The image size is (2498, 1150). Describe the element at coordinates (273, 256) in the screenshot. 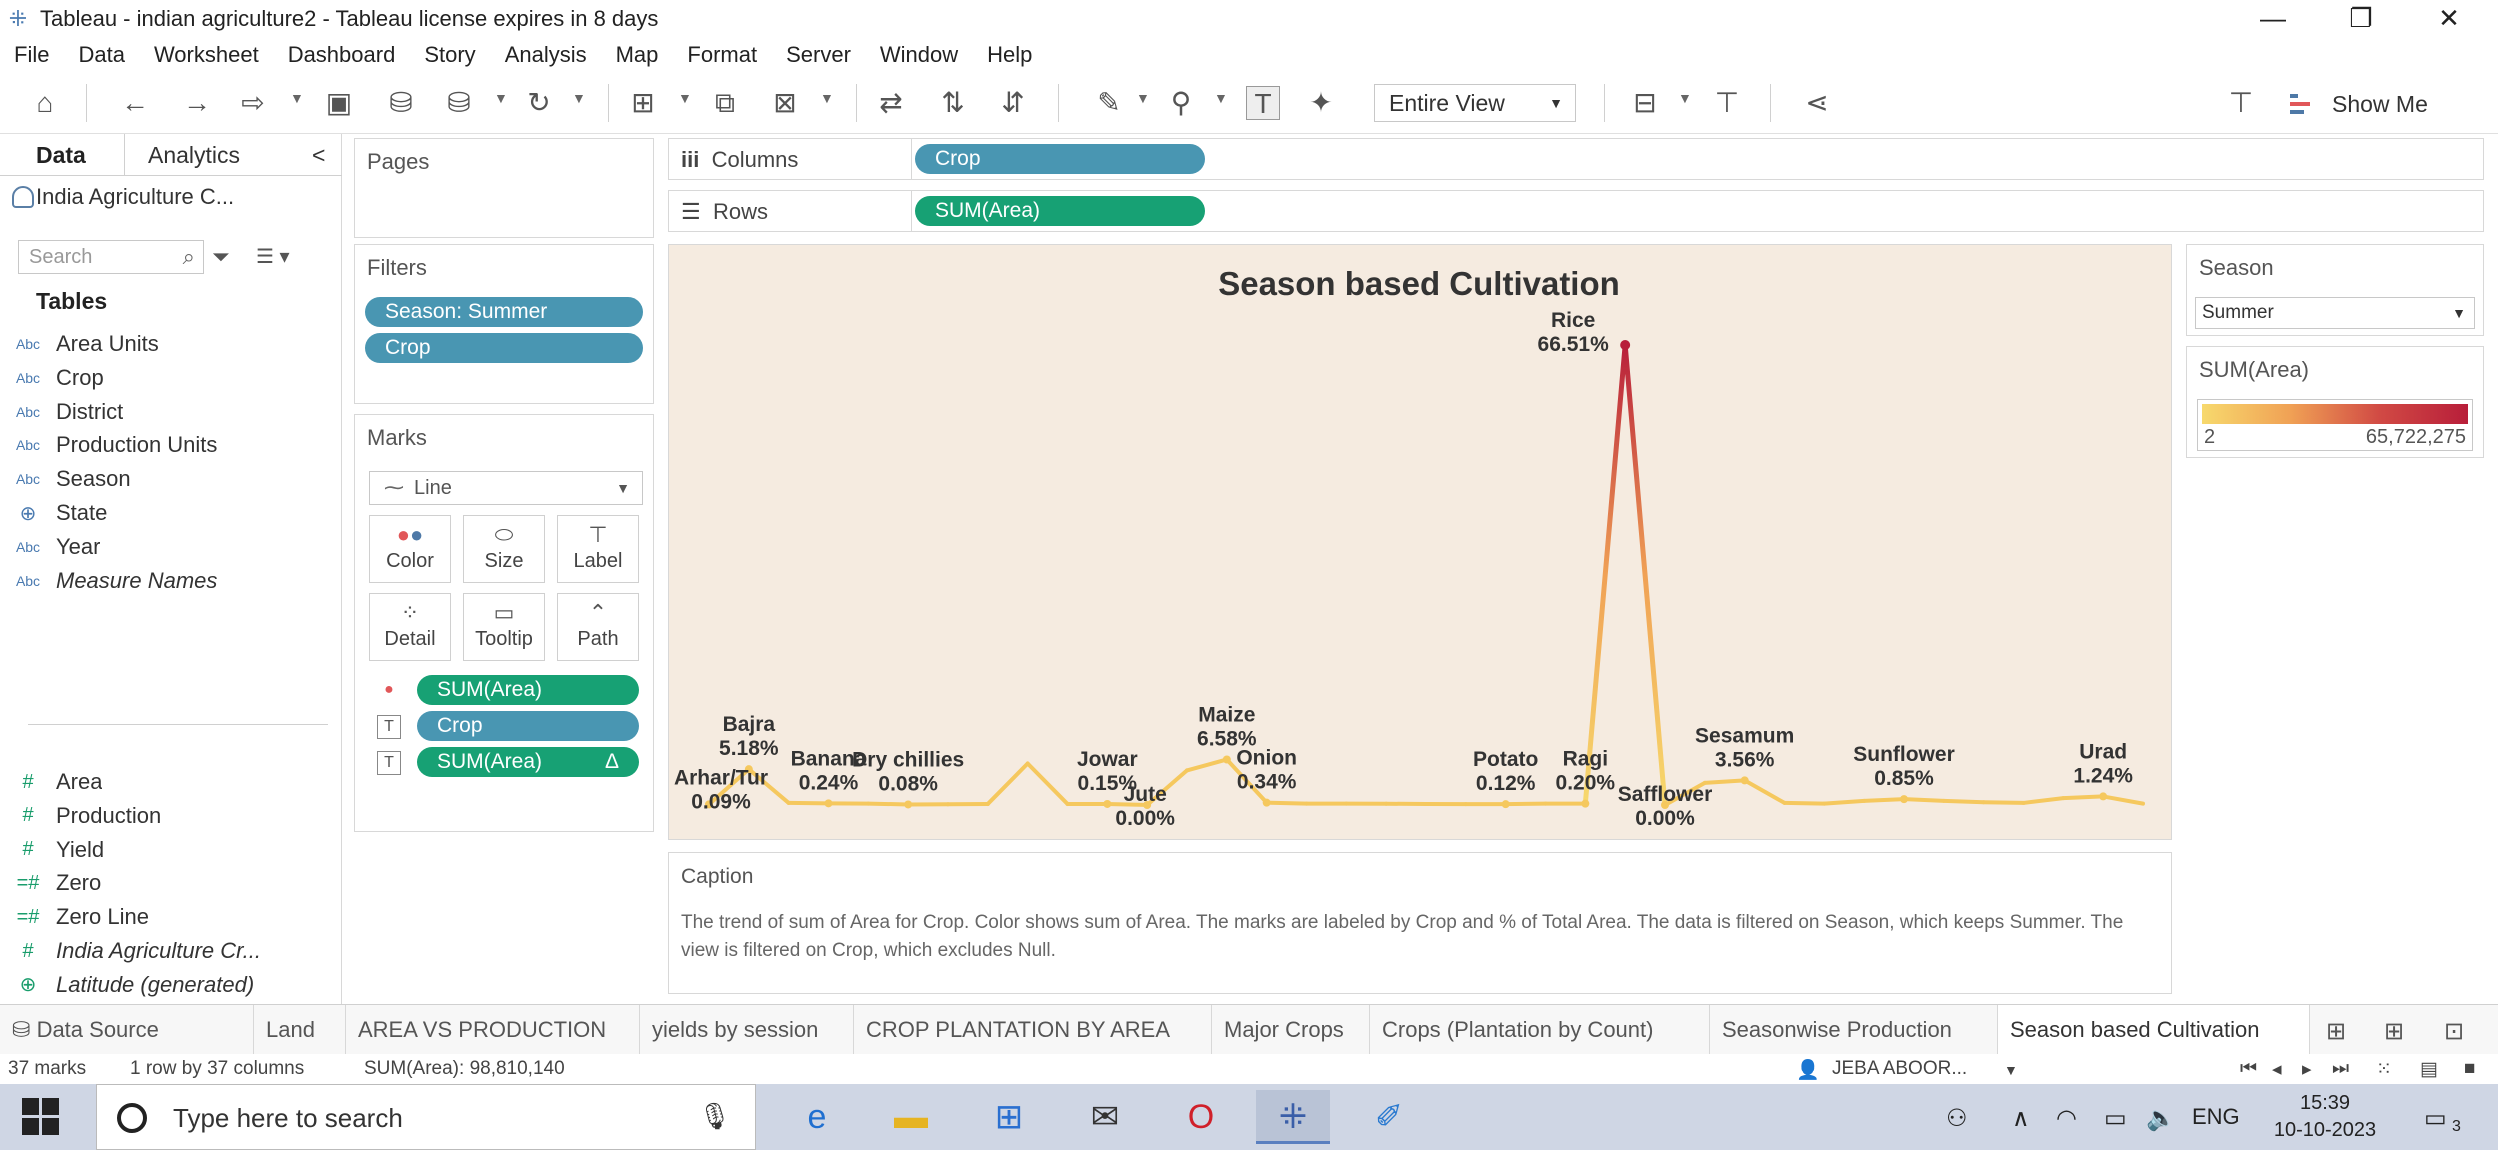

I see `view-options-icon: ☰ ▾` at that location.